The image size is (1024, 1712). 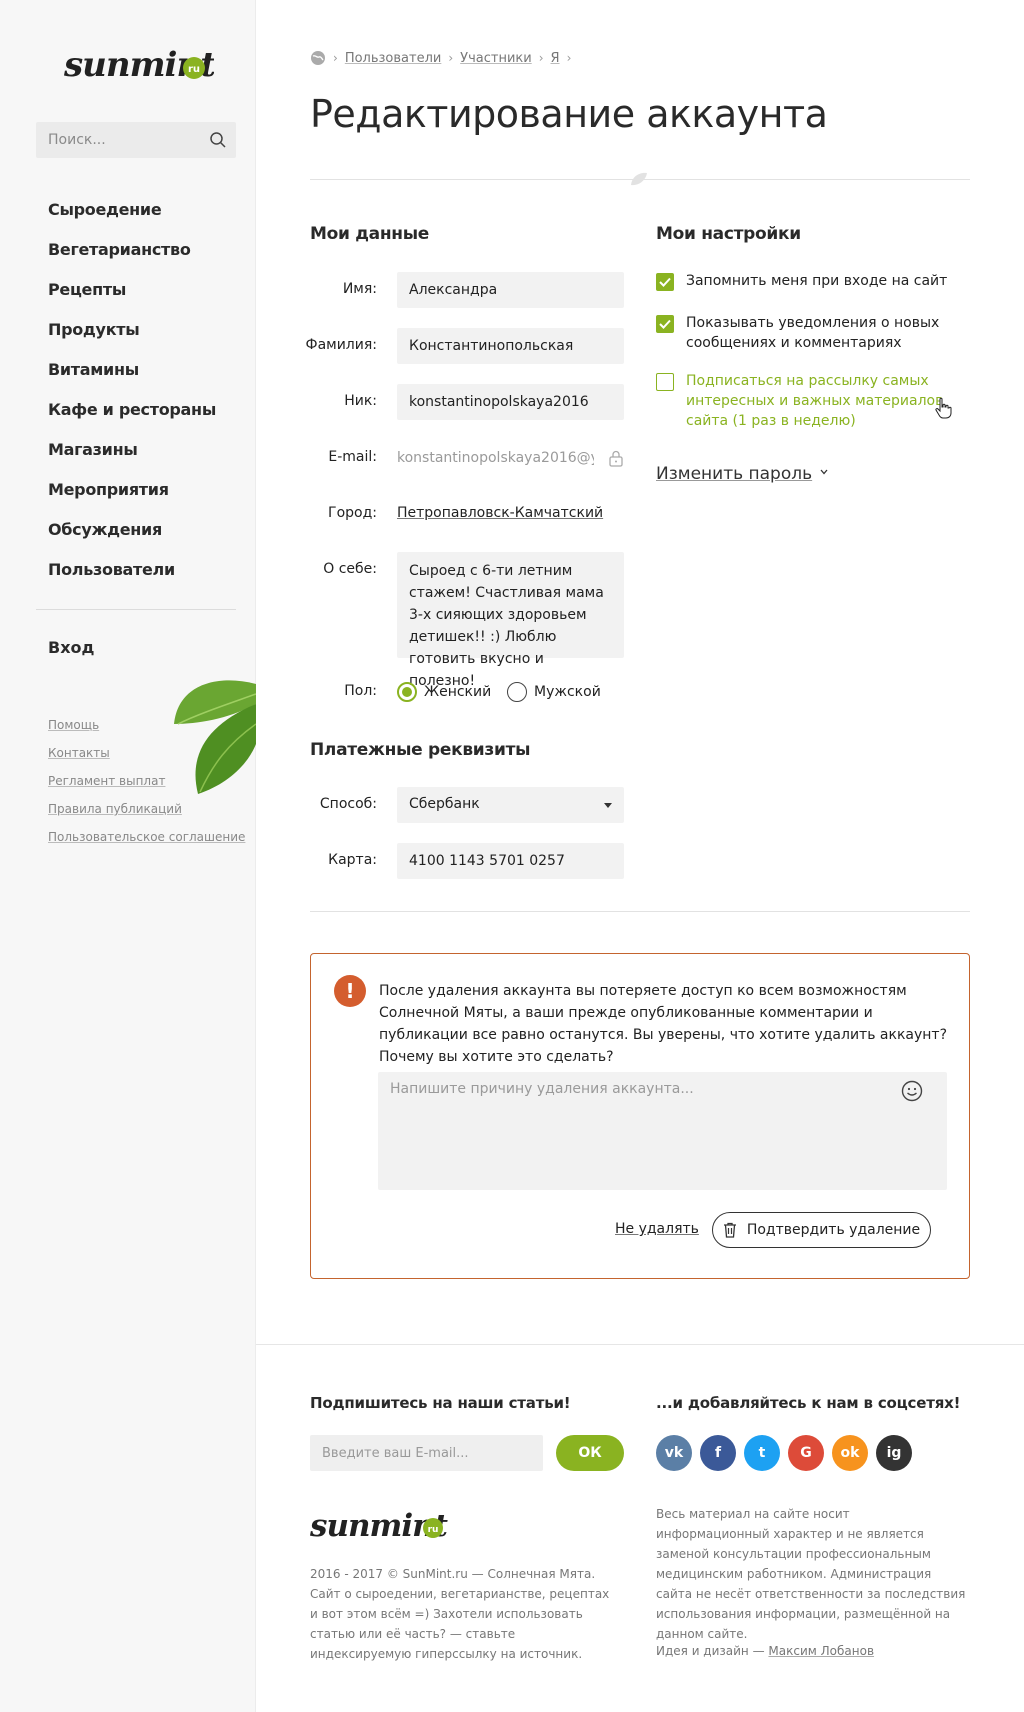 I want to click on trash-icon, so click(x=729, y=1230).